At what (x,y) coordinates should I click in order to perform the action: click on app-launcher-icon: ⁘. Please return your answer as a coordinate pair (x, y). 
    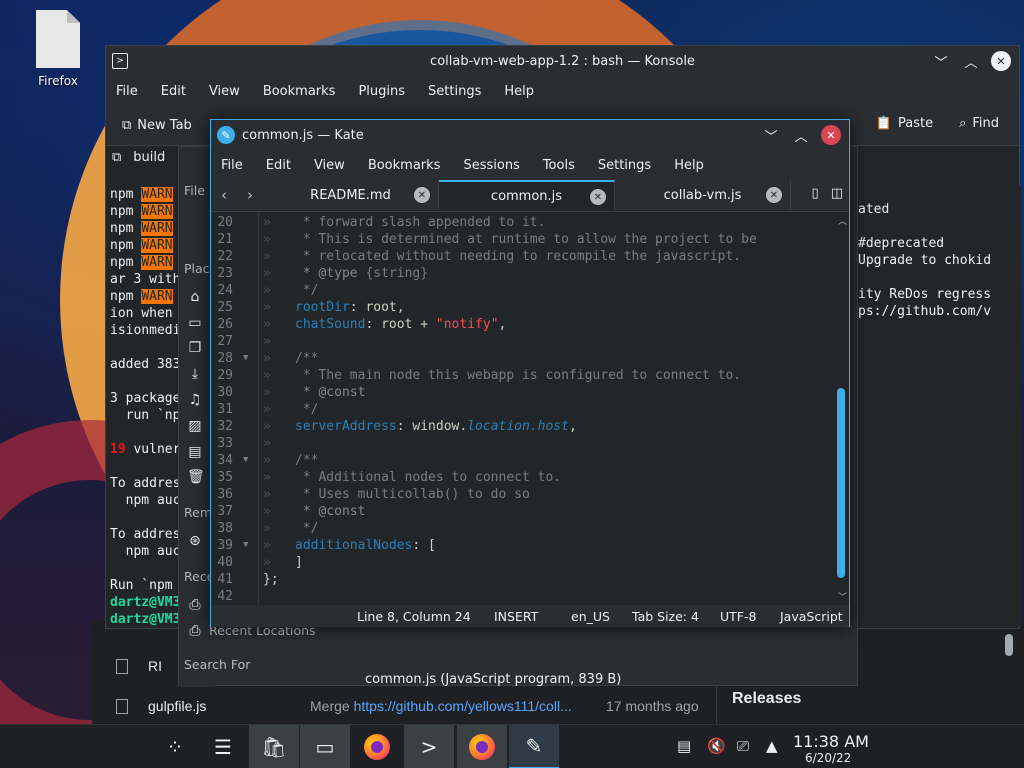
    Looking at the image, I should click on (175, 746).